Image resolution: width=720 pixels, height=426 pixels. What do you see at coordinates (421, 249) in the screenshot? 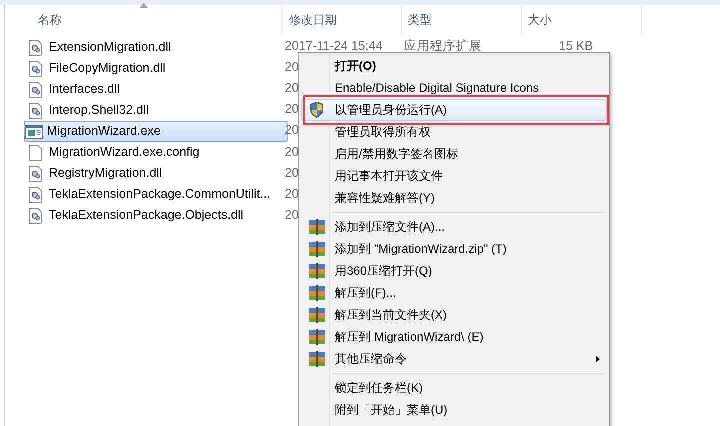
I see `menu-item-label: 添加到 "MigrationWizard.zip" (T)` at bounding box center [421, 249].